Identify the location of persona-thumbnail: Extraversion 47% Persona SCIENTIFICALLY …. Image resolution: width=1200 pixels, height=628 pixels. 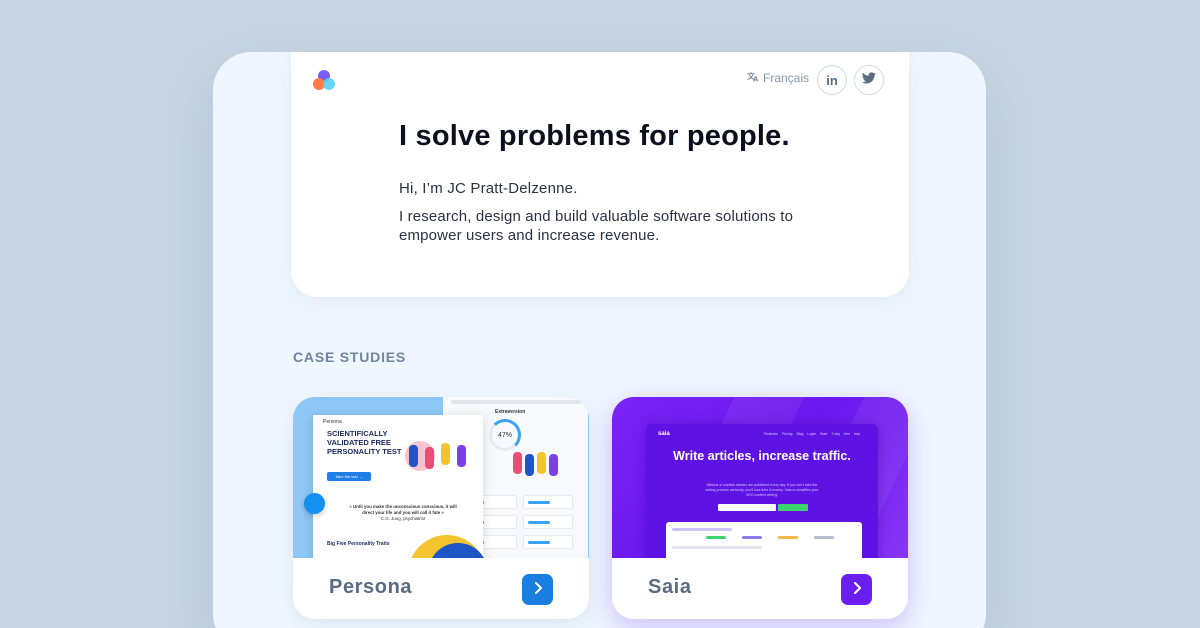
(441, 477).